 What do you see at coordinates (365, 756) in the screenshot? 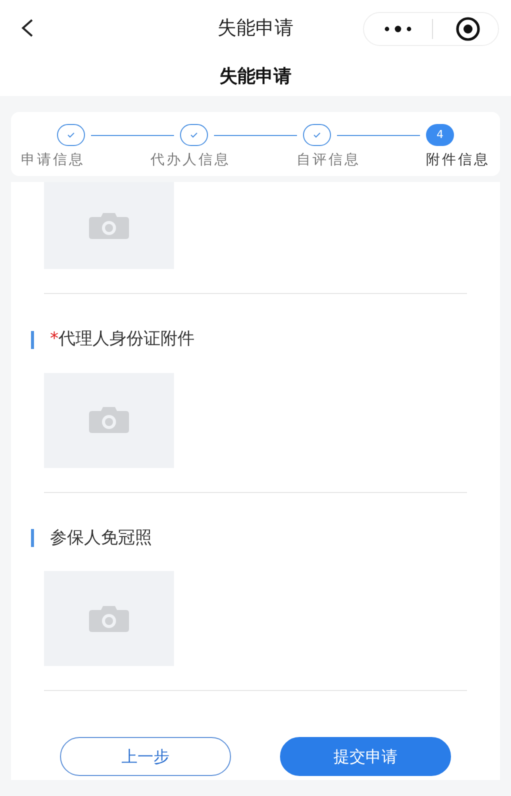
I see `submit-button: 提交申请` at bounding box center [365, 756].